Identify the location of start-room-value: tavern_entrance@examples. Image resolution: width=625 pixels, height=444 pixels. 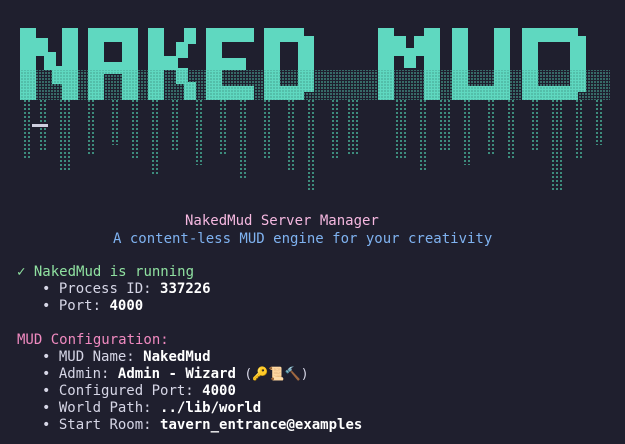
(261, 425).